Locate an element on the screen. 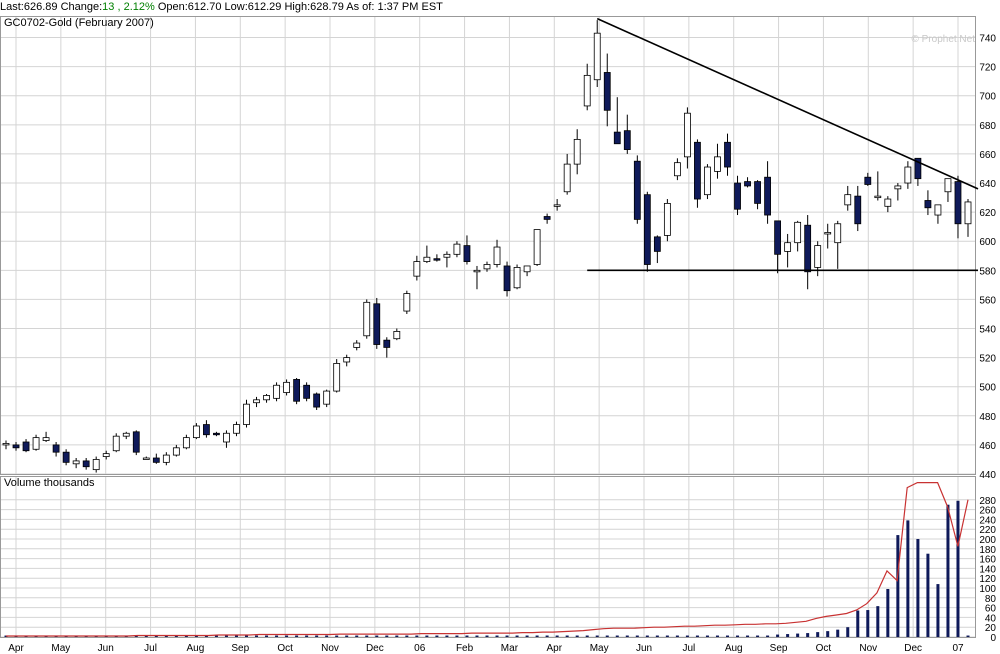  price-tick-label: 680 is located at coordinates (987, 126).